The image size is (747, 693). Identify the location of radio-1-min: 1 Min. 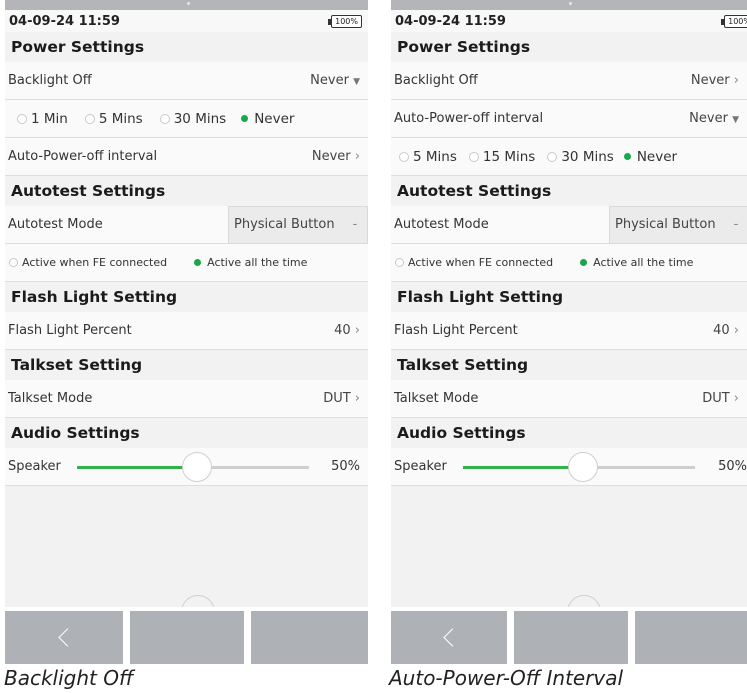
(42, 119).